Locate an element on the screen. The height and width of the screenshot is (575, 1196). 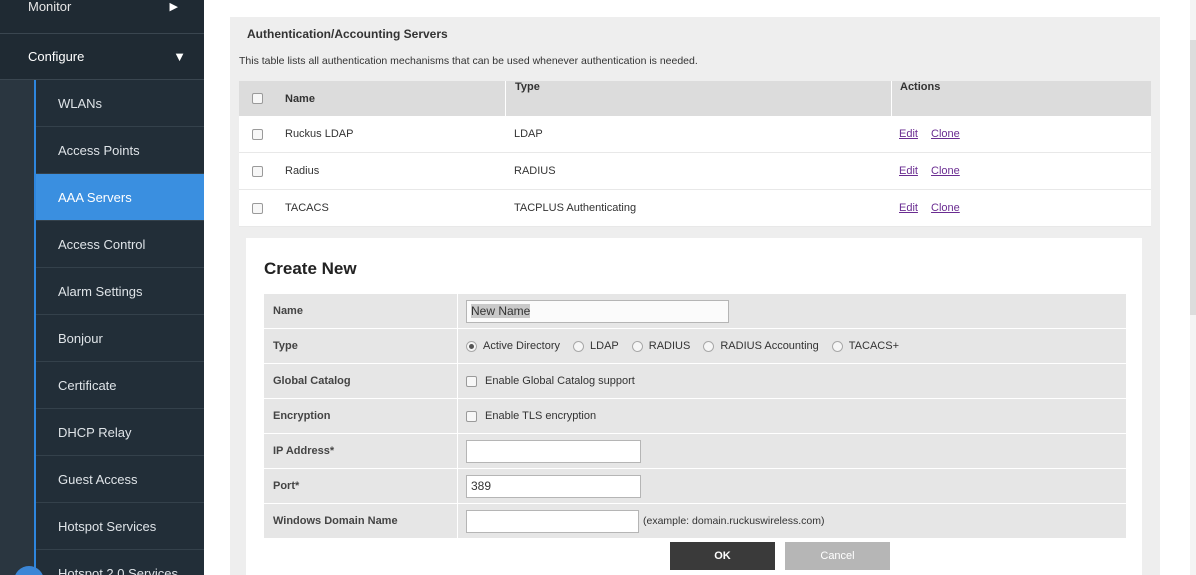
sidebar-item-dhcp-relay: DHCP Relay is located at coordinates (120, 432).